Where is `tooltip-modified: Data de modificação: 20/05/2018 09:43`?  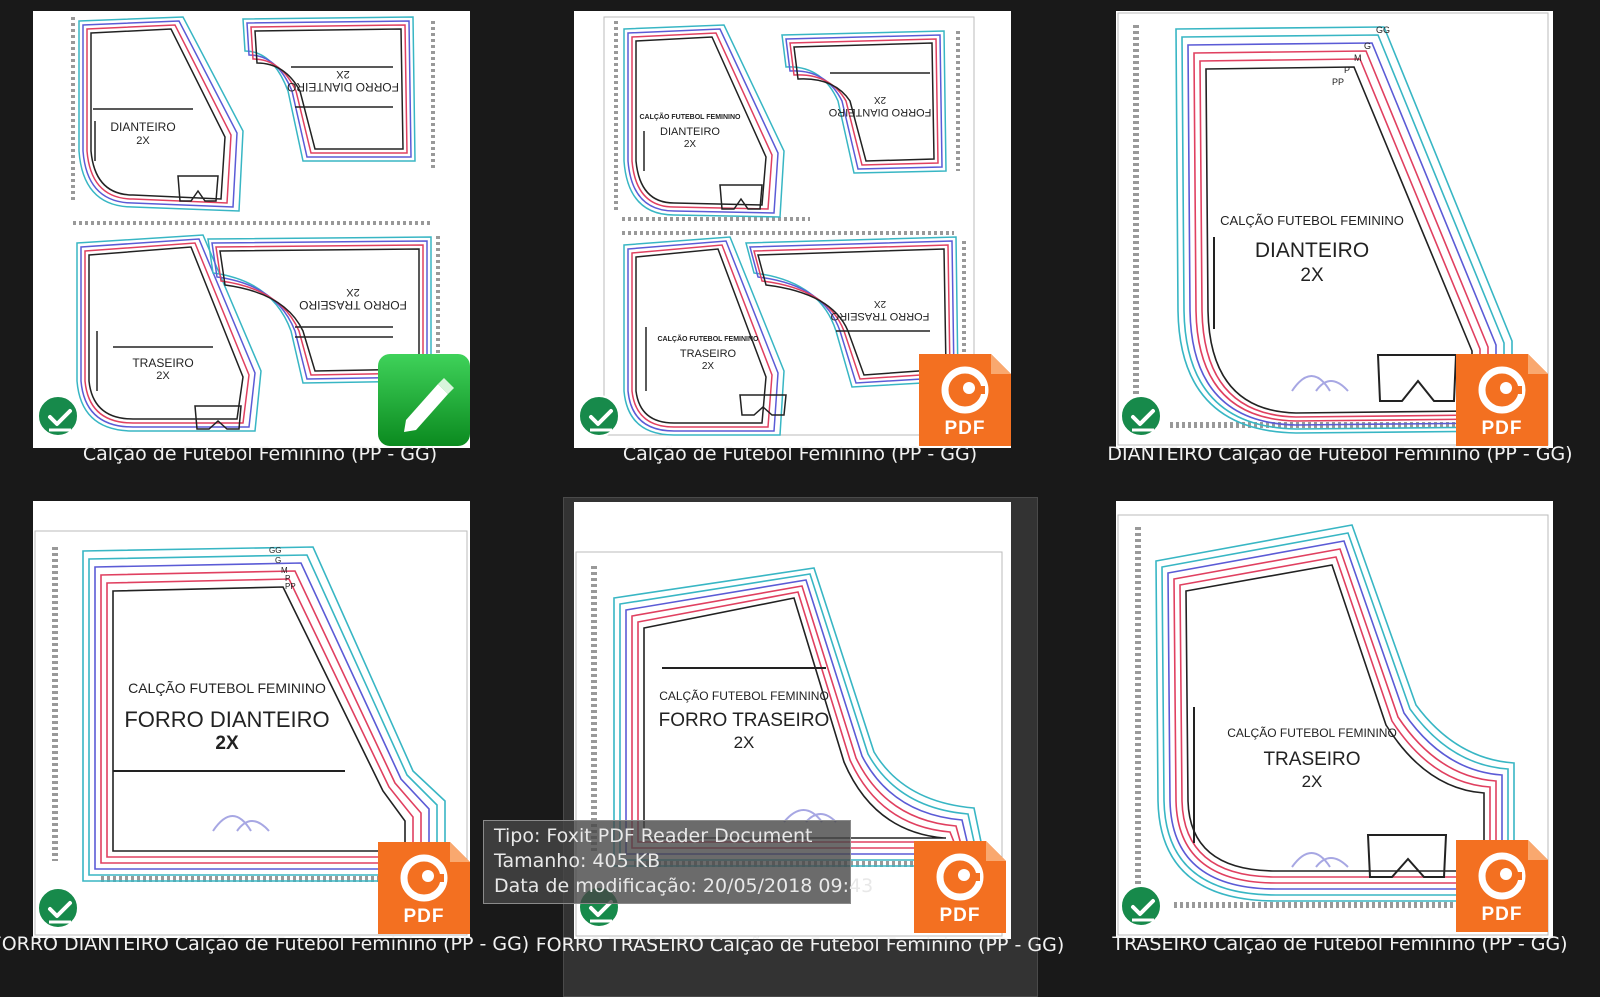 tooltip-modified: Data de modificação: 20/05/2018 09:43 is located at coordinates (684, 886).